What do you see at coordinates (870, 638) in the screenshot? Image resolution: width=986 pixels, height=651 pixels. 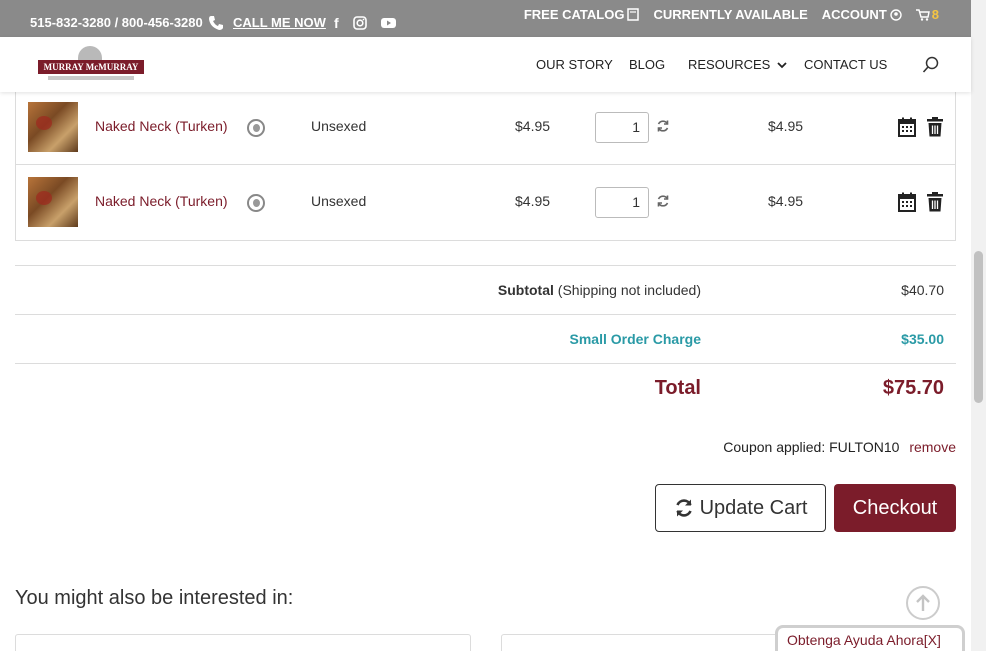 I see `help-chat-widget: Obtenga Ayuda Ahora[X]` at bounding box center [870, 638].